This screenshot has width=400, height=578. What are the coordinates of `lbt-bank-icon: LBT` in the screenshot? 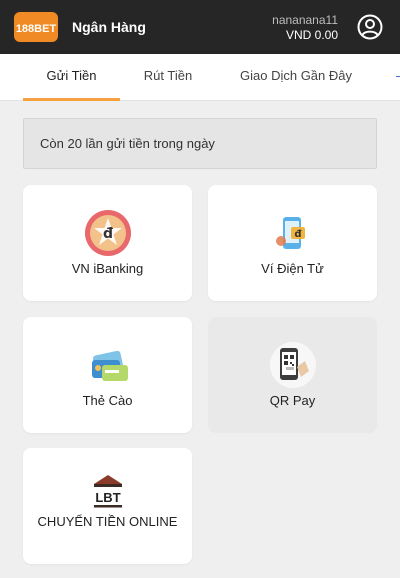 It's located at (108, 494).